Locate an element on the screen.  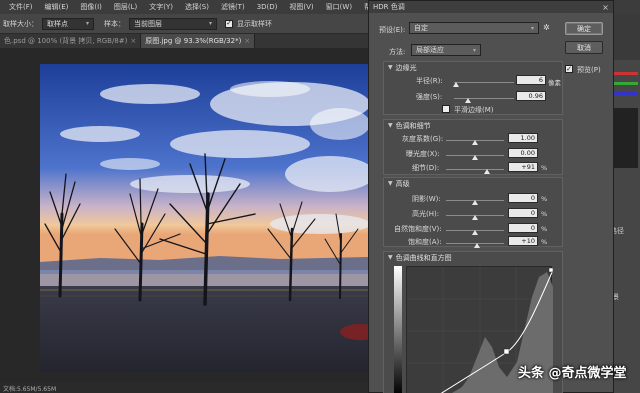
status-bar: 文档:5.65M/5.65M is located at coordinates (185, 388).